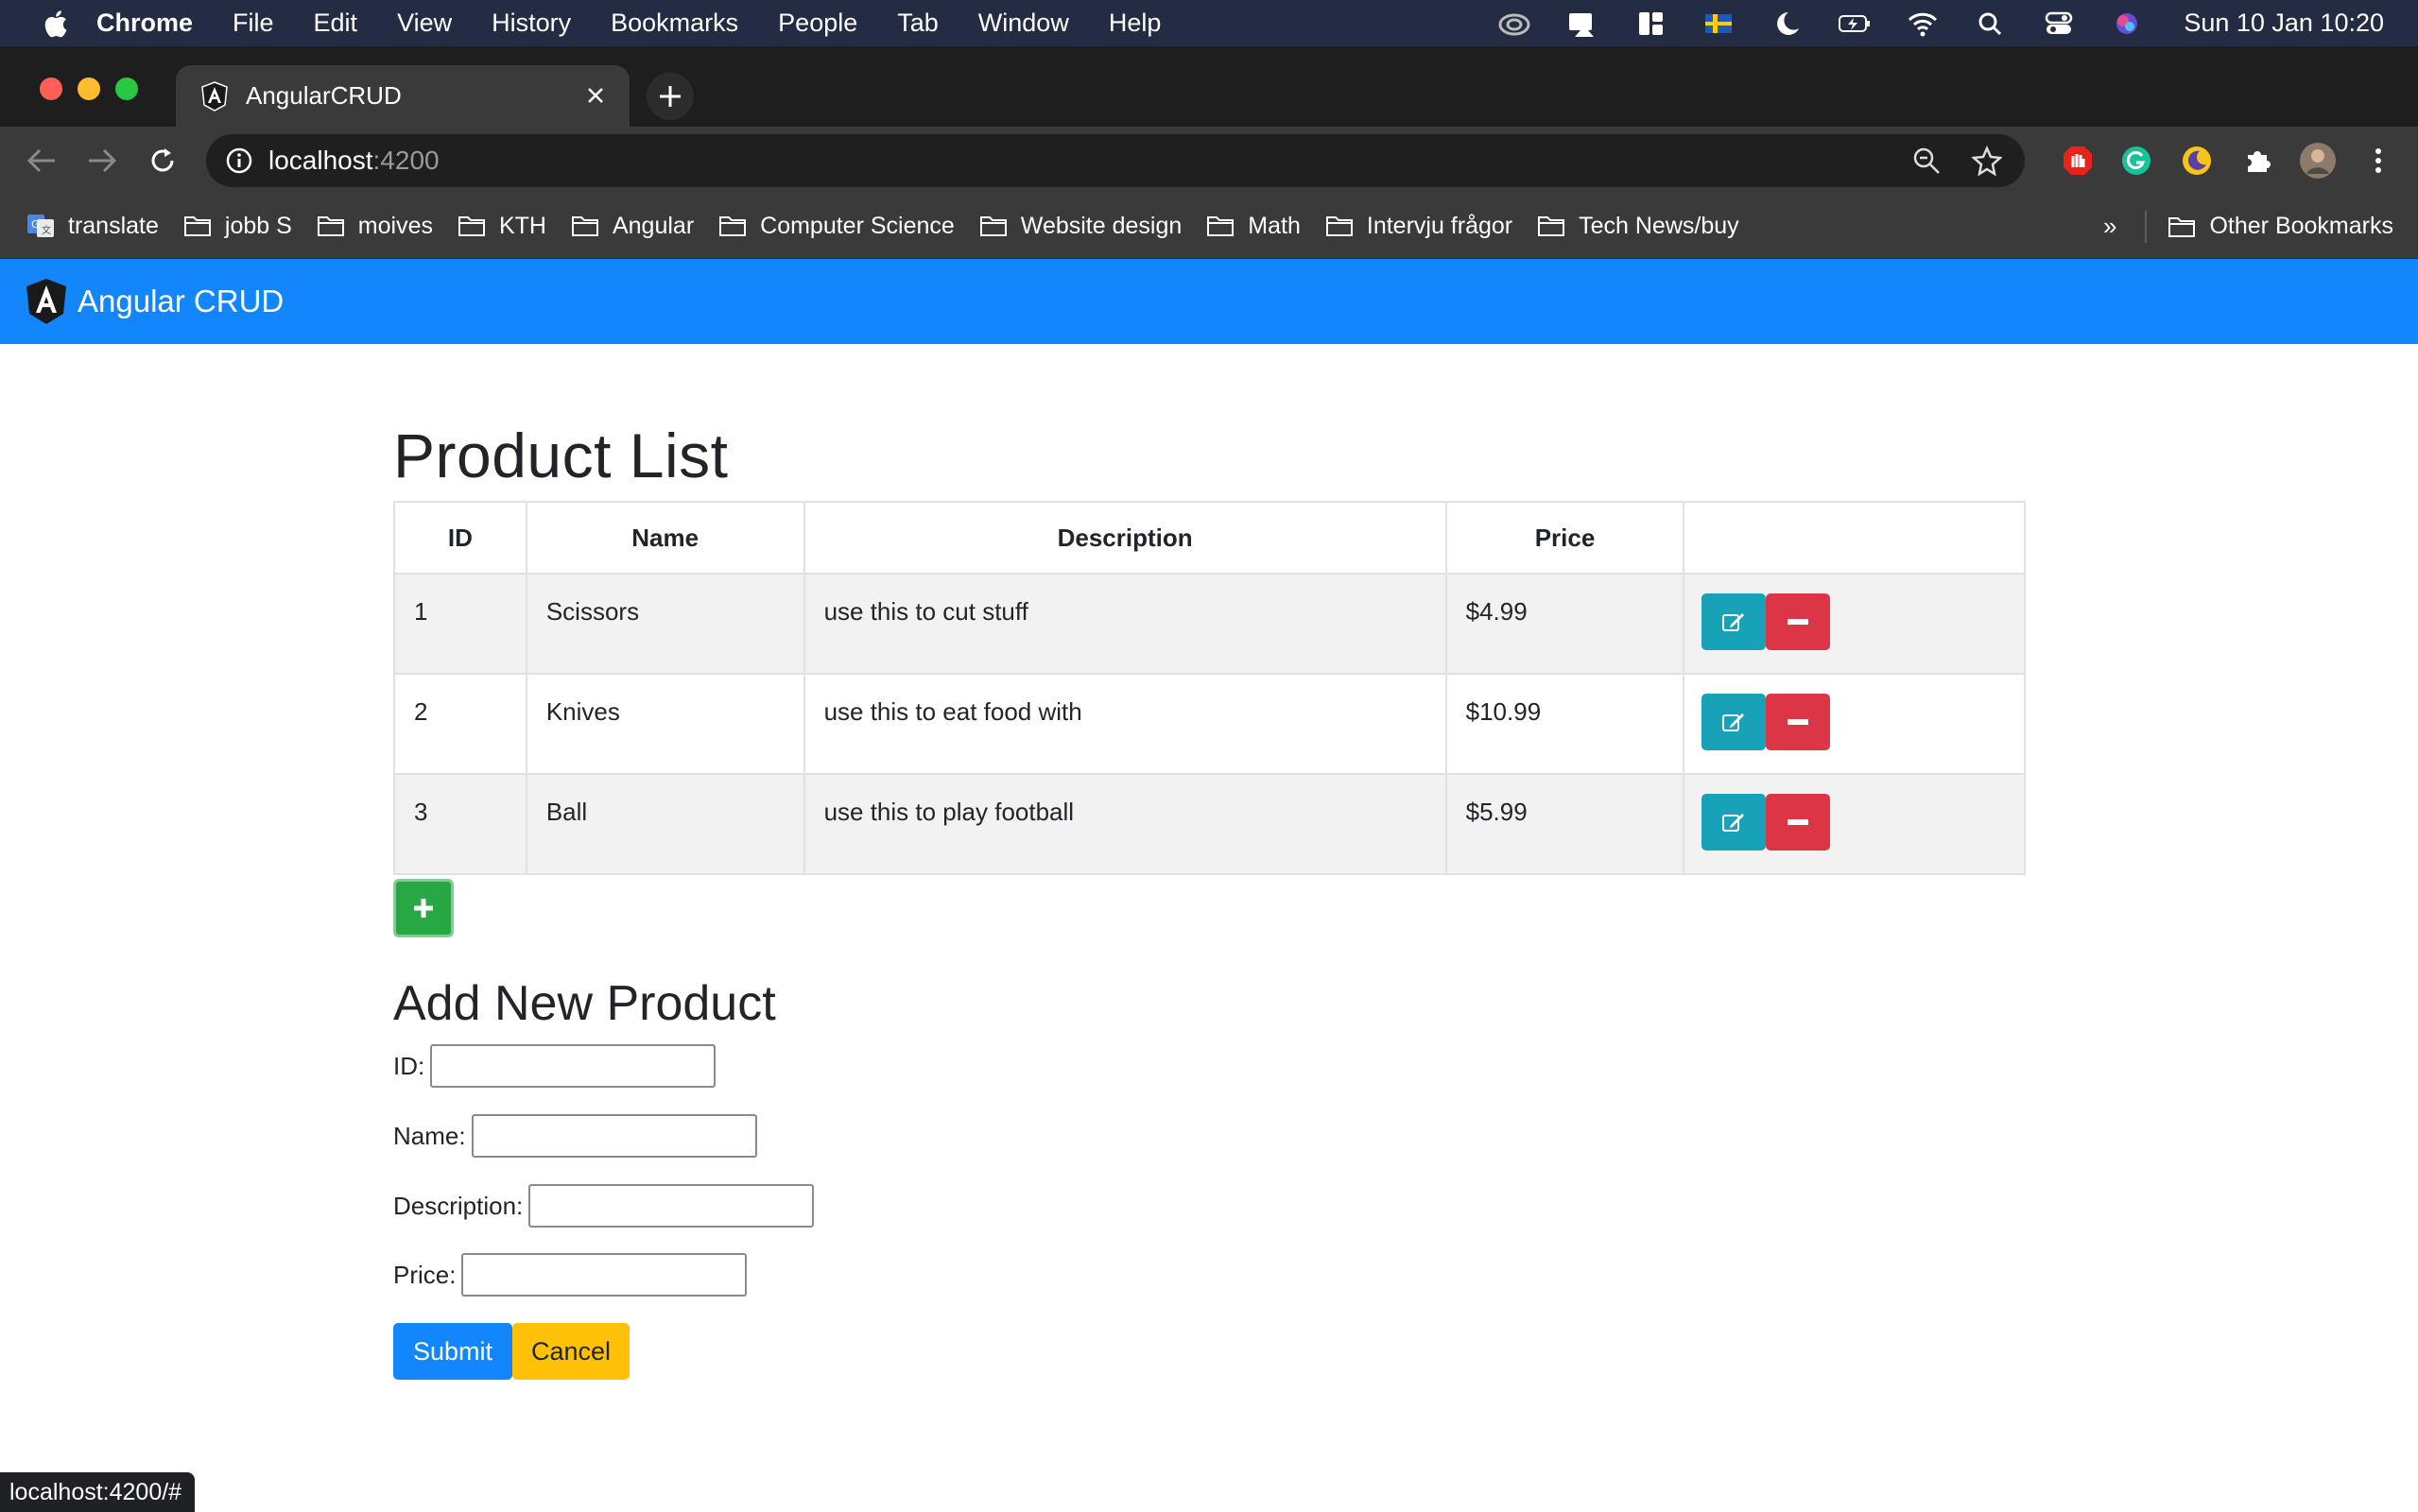 The height and width of the screenshot is (1512, 2418). Describe the element at coordinates (2059, 23) in the screenshot. I see `control-center-icon` at that location.